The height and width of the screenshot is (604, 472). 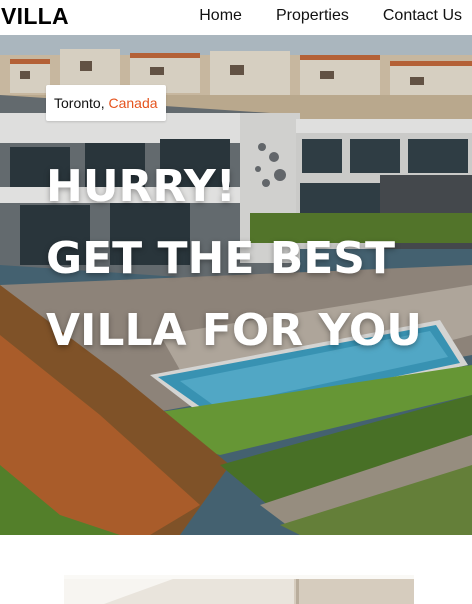 I want to click on main-nav: Home Properties Contact Us, so click(x=330, y=16).